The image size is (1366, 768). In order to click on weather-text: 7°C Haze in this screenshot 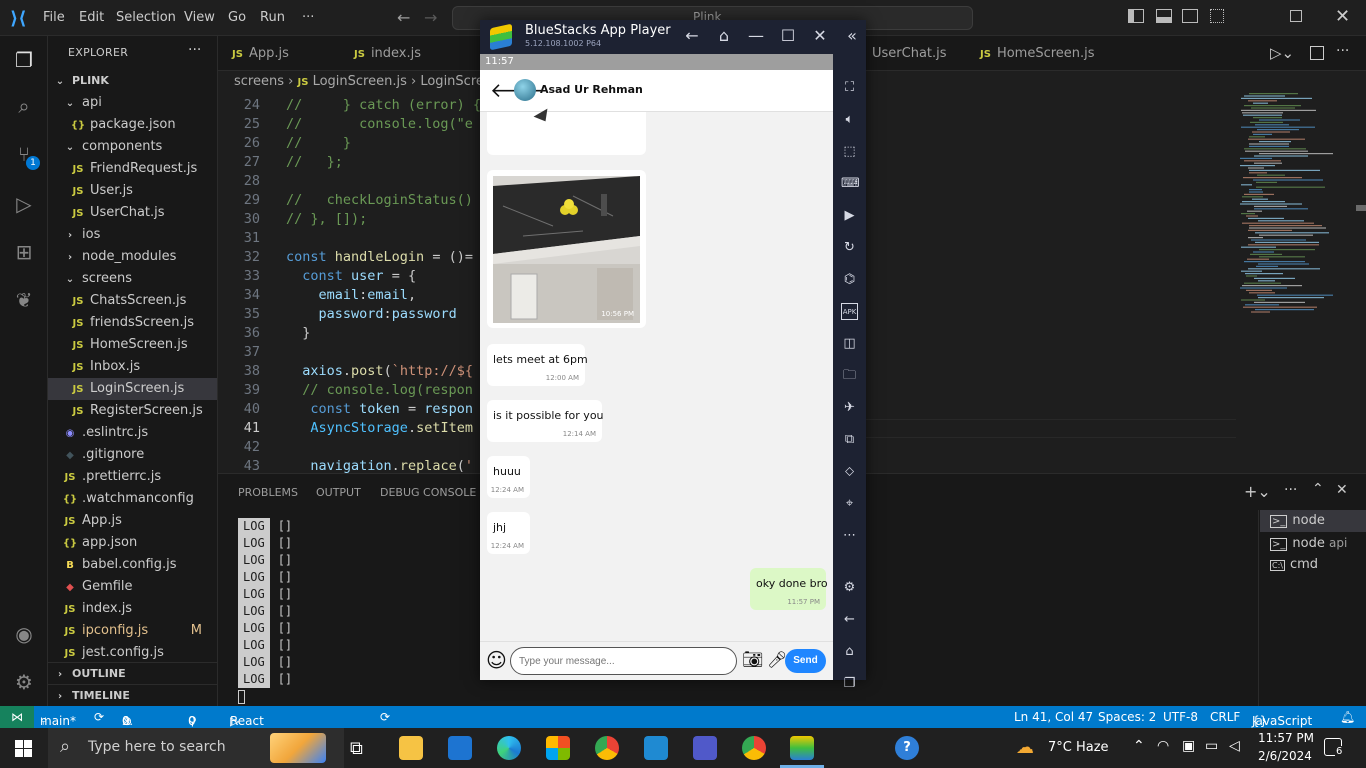, I will do `click(1078, 747)`.